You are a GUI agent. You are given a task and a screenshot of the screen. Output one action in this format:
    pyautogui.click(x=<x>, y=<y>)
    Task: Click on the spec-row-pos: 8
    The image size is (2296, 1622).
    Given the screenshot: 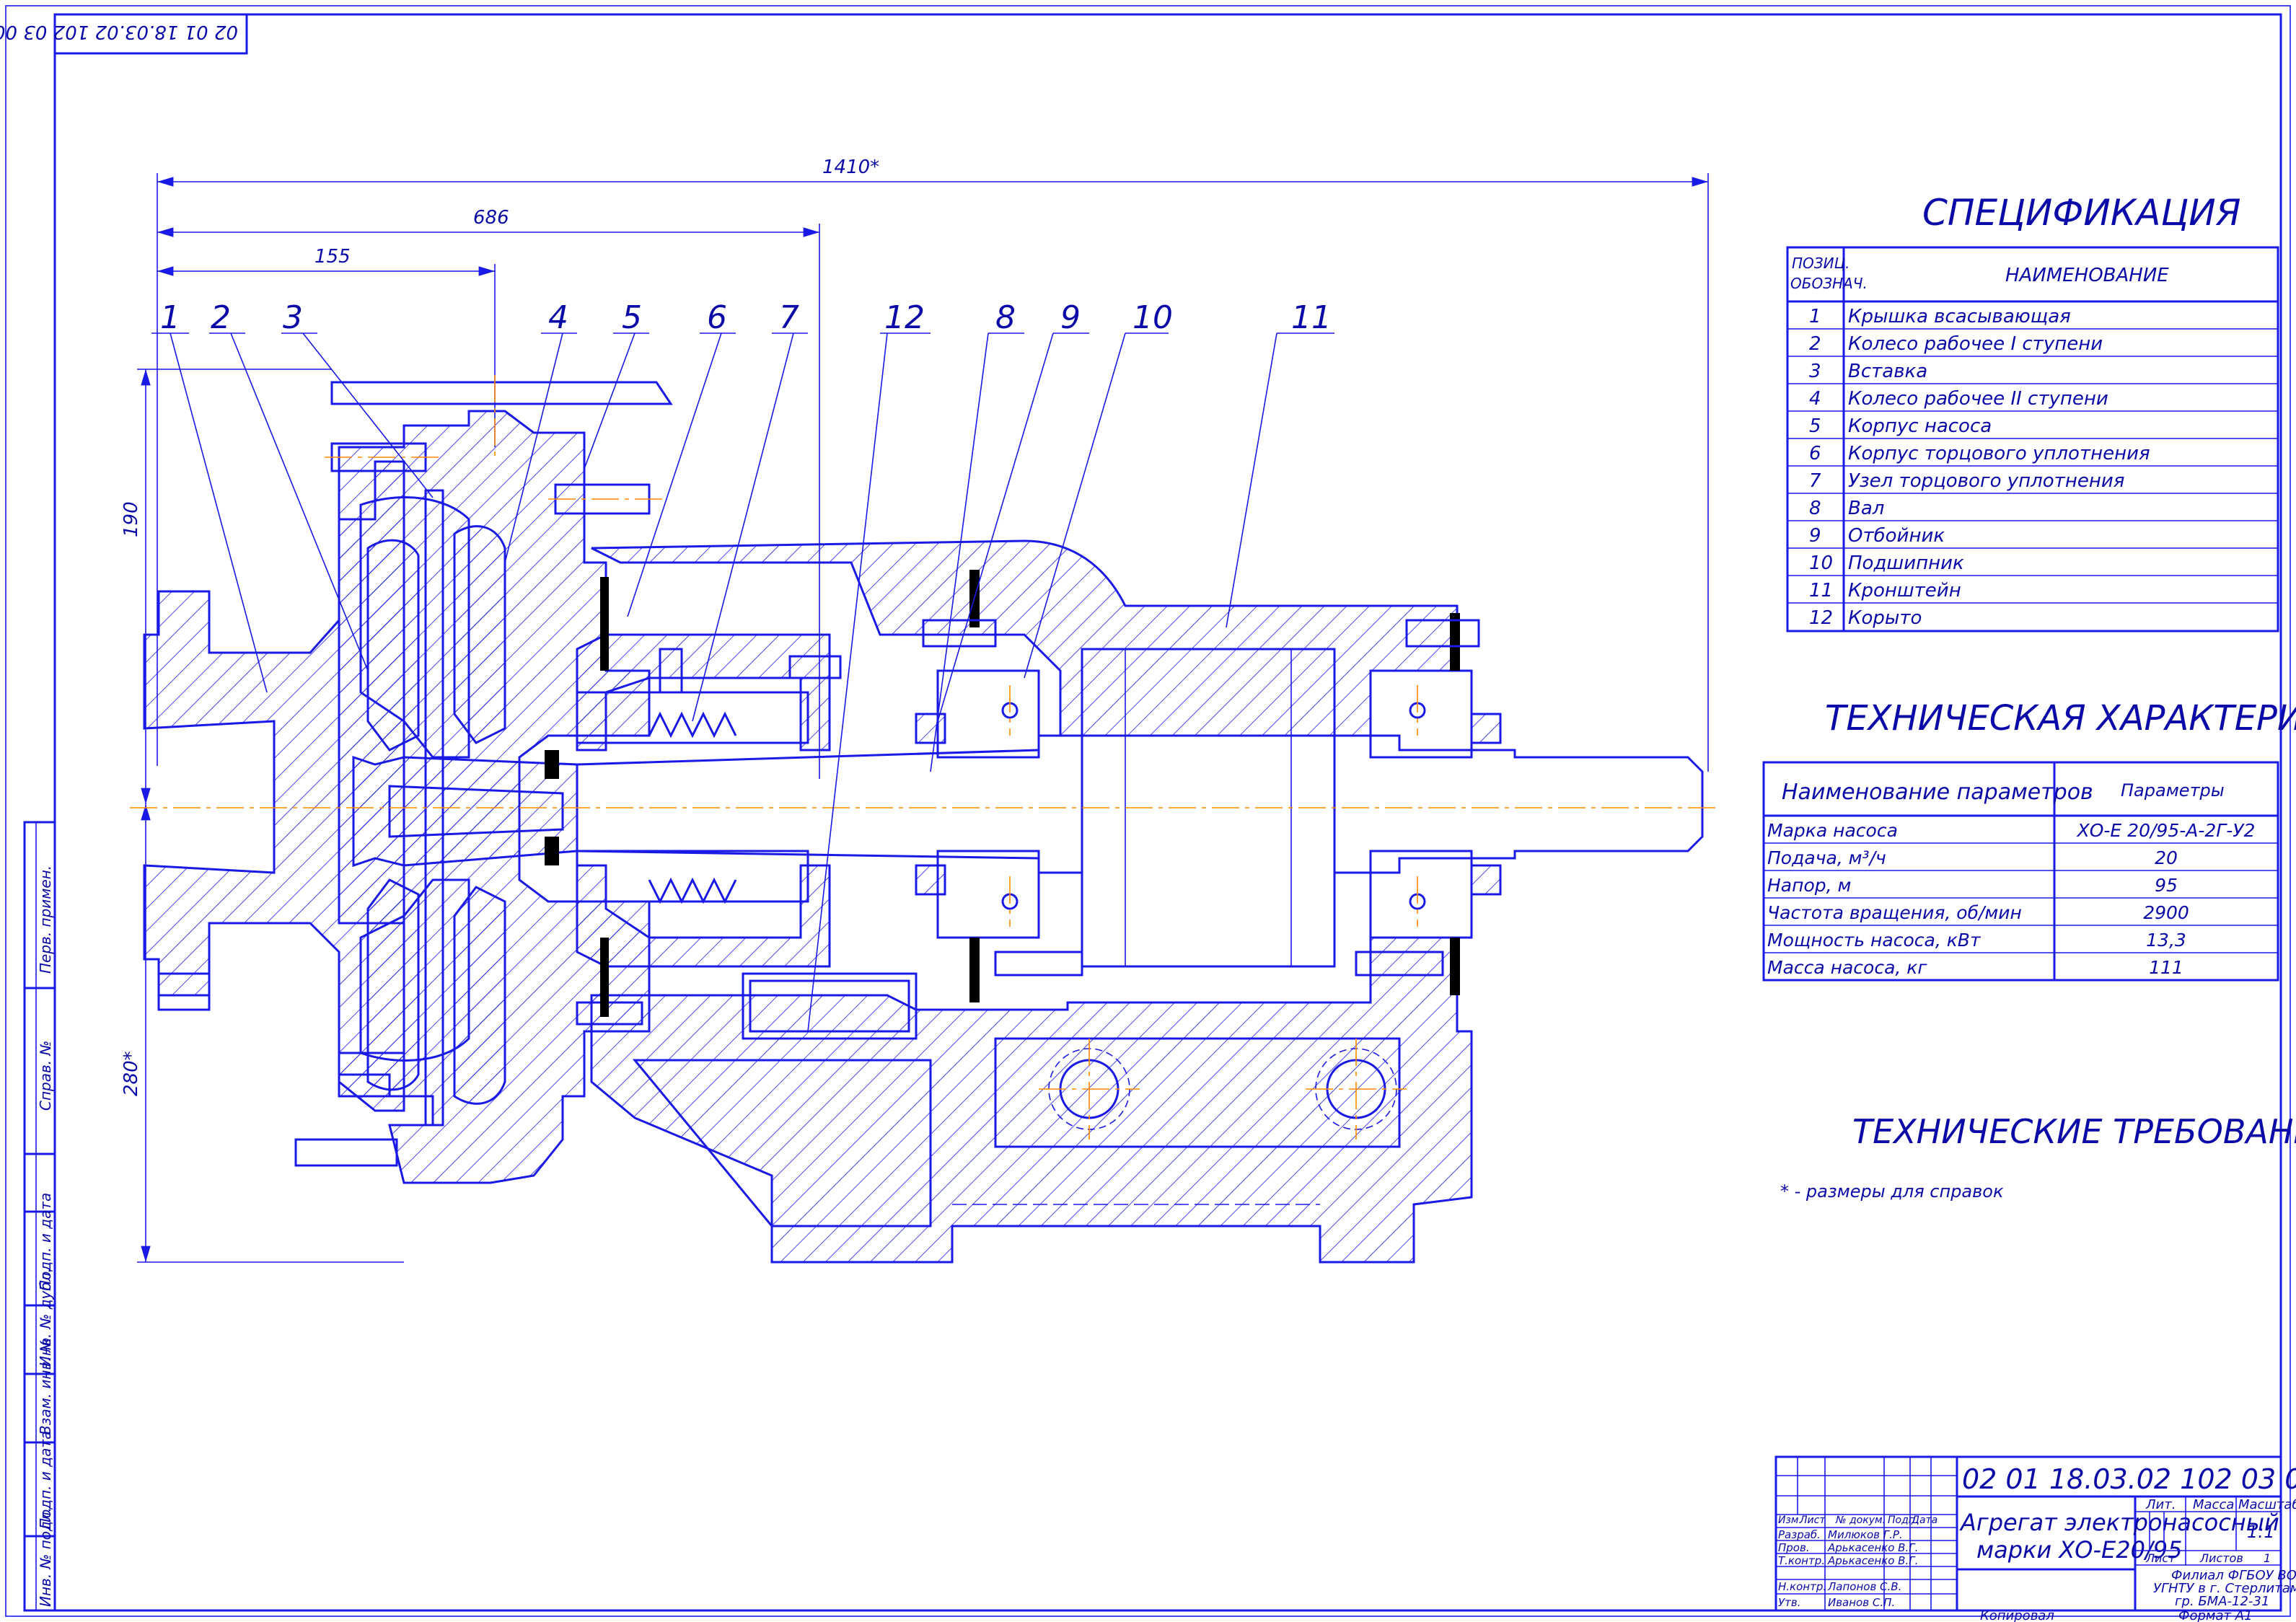 What is the action you would take?
    pyautogui.click(x=1815, y=509)
    